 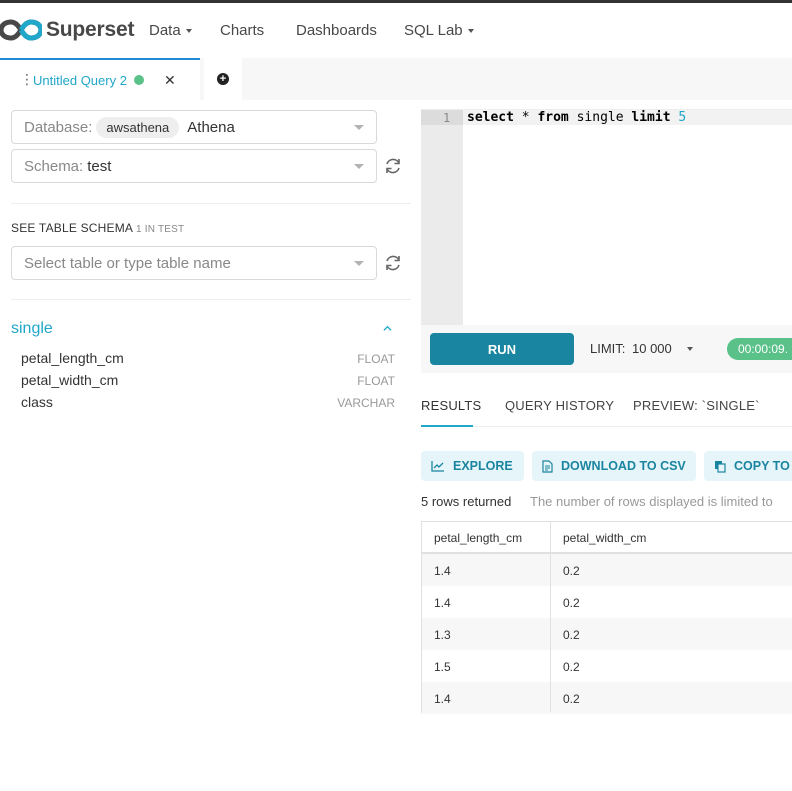 What do you see at coordinates (72, 358) in the screenshot?
I see `column-name: petal_length_cm` at bounding box center [72, 358].